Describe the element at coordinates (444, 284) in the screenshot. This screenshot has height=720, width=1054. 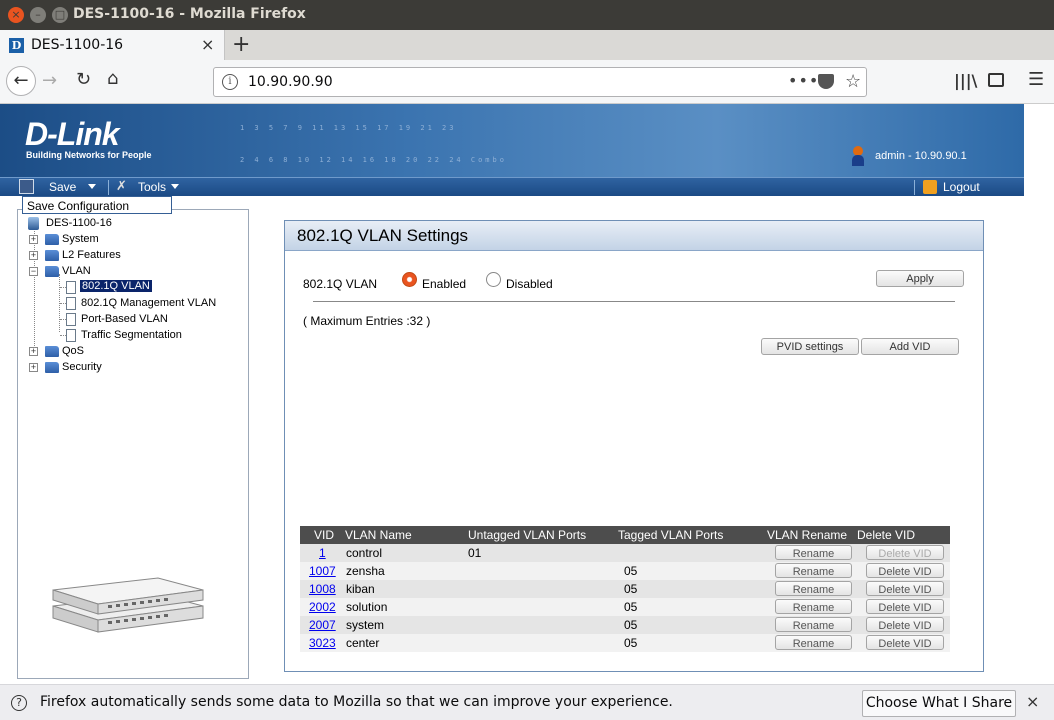
I see `enabled-label: Enabled` at that location.